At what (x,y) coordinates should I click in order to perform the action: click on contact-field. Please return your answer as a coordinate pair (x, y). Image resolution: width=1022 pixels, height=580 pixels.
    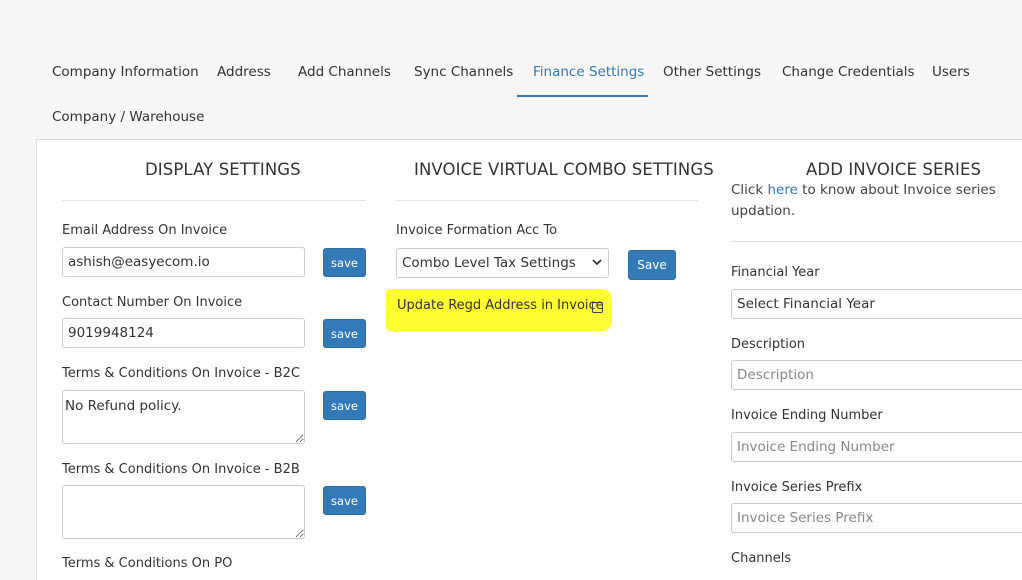
    Looking at the image, I should click on (183, 333).